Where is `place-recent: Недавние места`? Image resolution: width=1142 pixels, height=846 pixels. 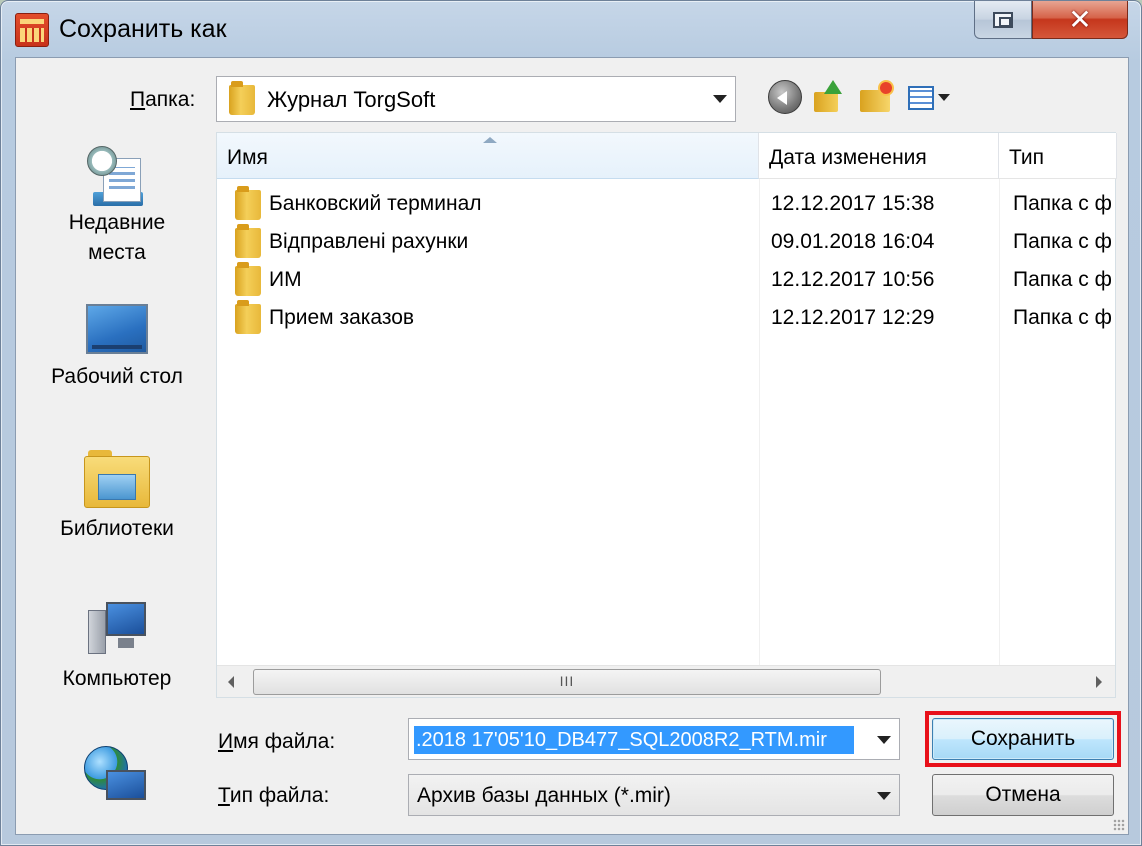
place-recent: Недавние места is located at coordinates (117, 207).